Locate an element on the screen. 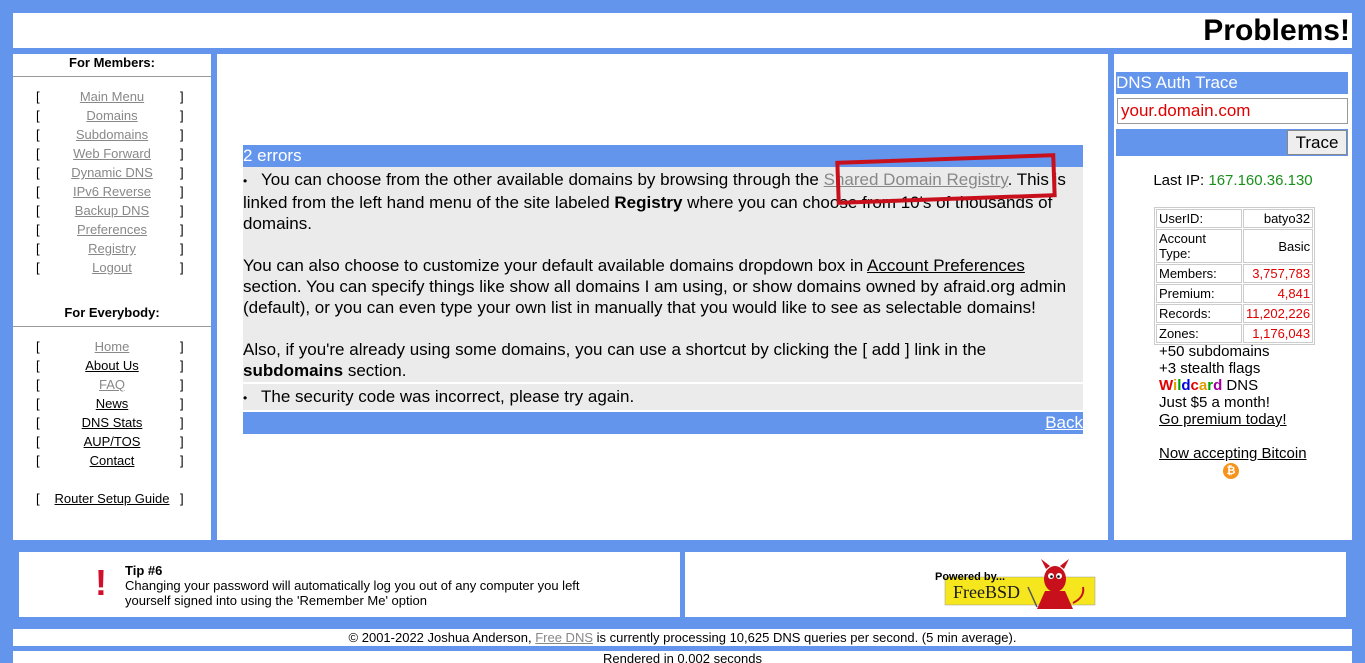 Image resolution: width=1365 pixels, height=663 pixels. account-preferences-link: Account Preferences is located at coordinates (946, 265).